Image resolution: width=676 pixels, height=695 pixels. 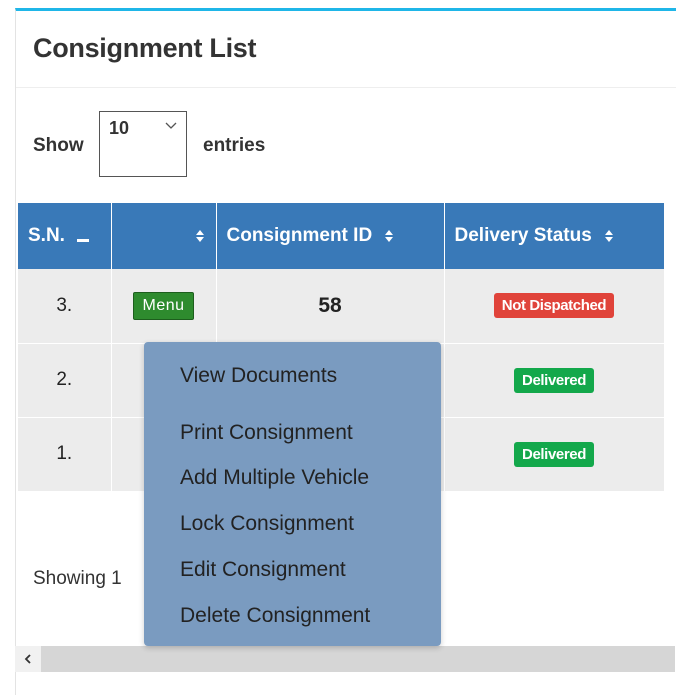 I want to click on entries-select: 10, so click(x=143, y=144).